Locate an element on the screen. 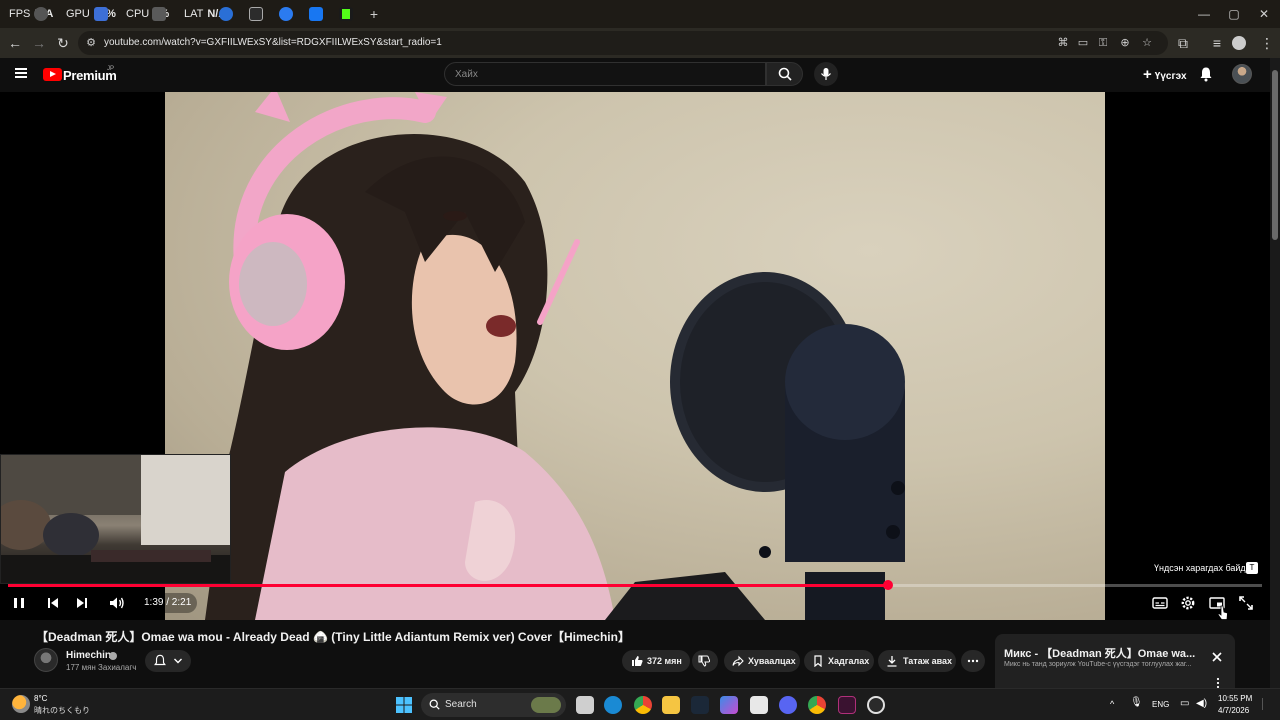  back-button: ← is located at coordinates (15, 43).